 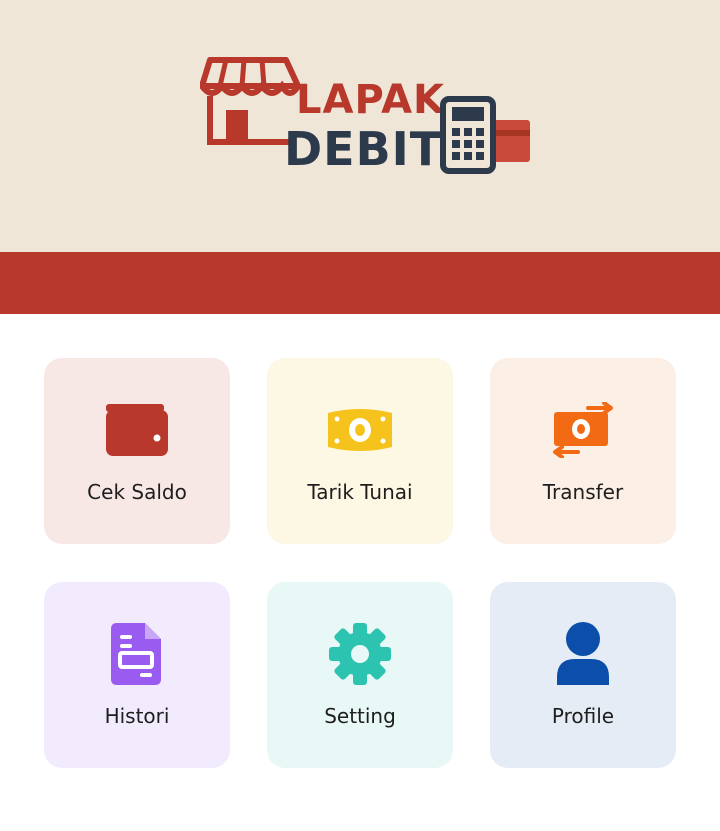 I want to click on menu-item-label: Setting, so click(x=360, y=716).